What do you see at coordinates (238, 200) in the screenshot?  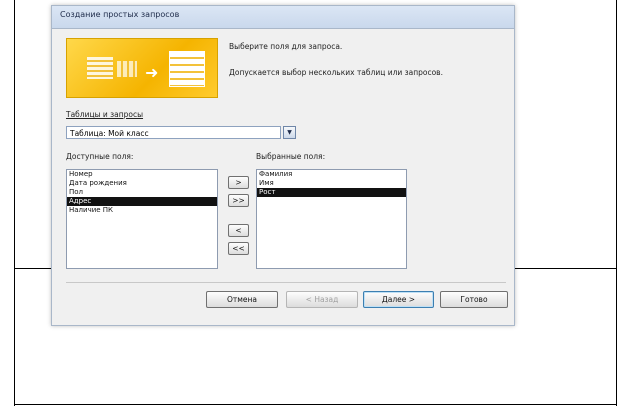 I see `add-all-fields-button: >>` at bounding box center [238, 200].